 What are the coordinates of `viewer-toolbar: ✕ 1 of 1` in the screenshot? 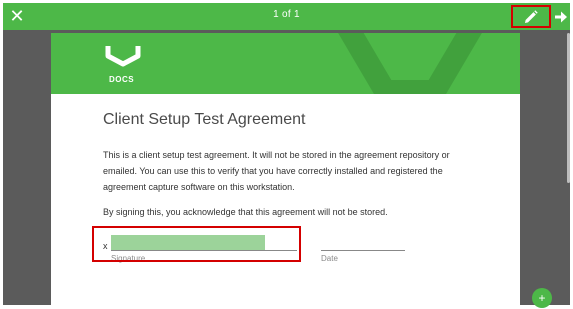 It's located at (286, 16).